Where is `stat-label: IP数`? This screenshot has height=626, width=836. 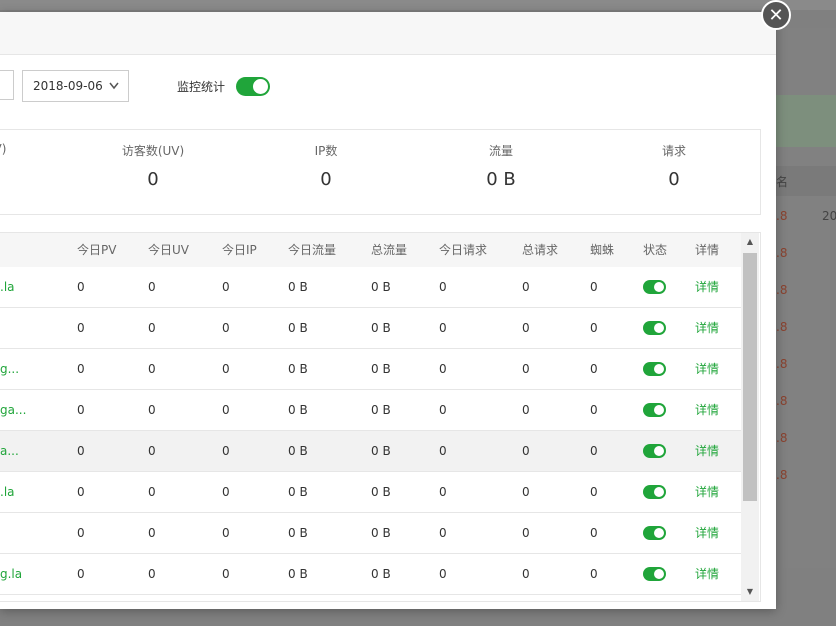 stat-label: IP数 is located at coordinates (326, 151).